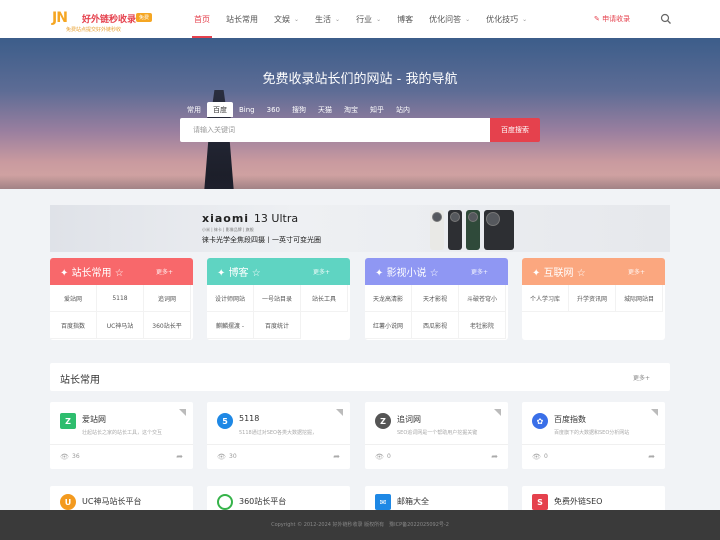  I want to click on category-link: 站长工具, so click(324, 298).